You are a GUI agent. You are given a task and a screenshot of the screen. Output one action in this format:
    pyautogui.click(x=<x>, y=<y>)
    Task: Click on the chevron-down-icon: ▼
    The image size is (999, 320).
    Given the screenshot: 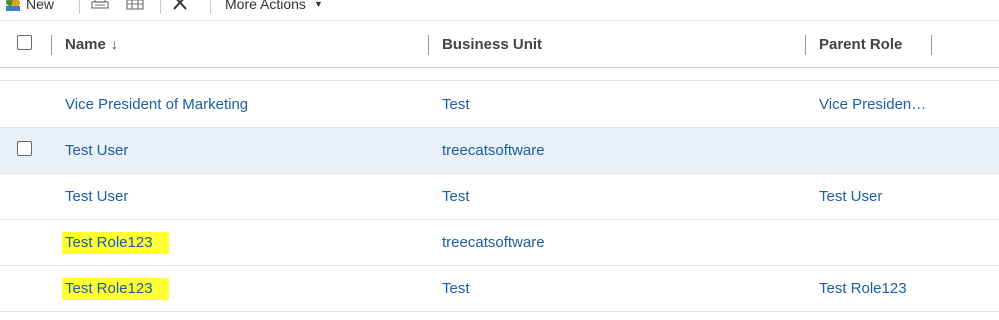 What is the action you would take?
    pyautogui.click(x=318, y=4)
    